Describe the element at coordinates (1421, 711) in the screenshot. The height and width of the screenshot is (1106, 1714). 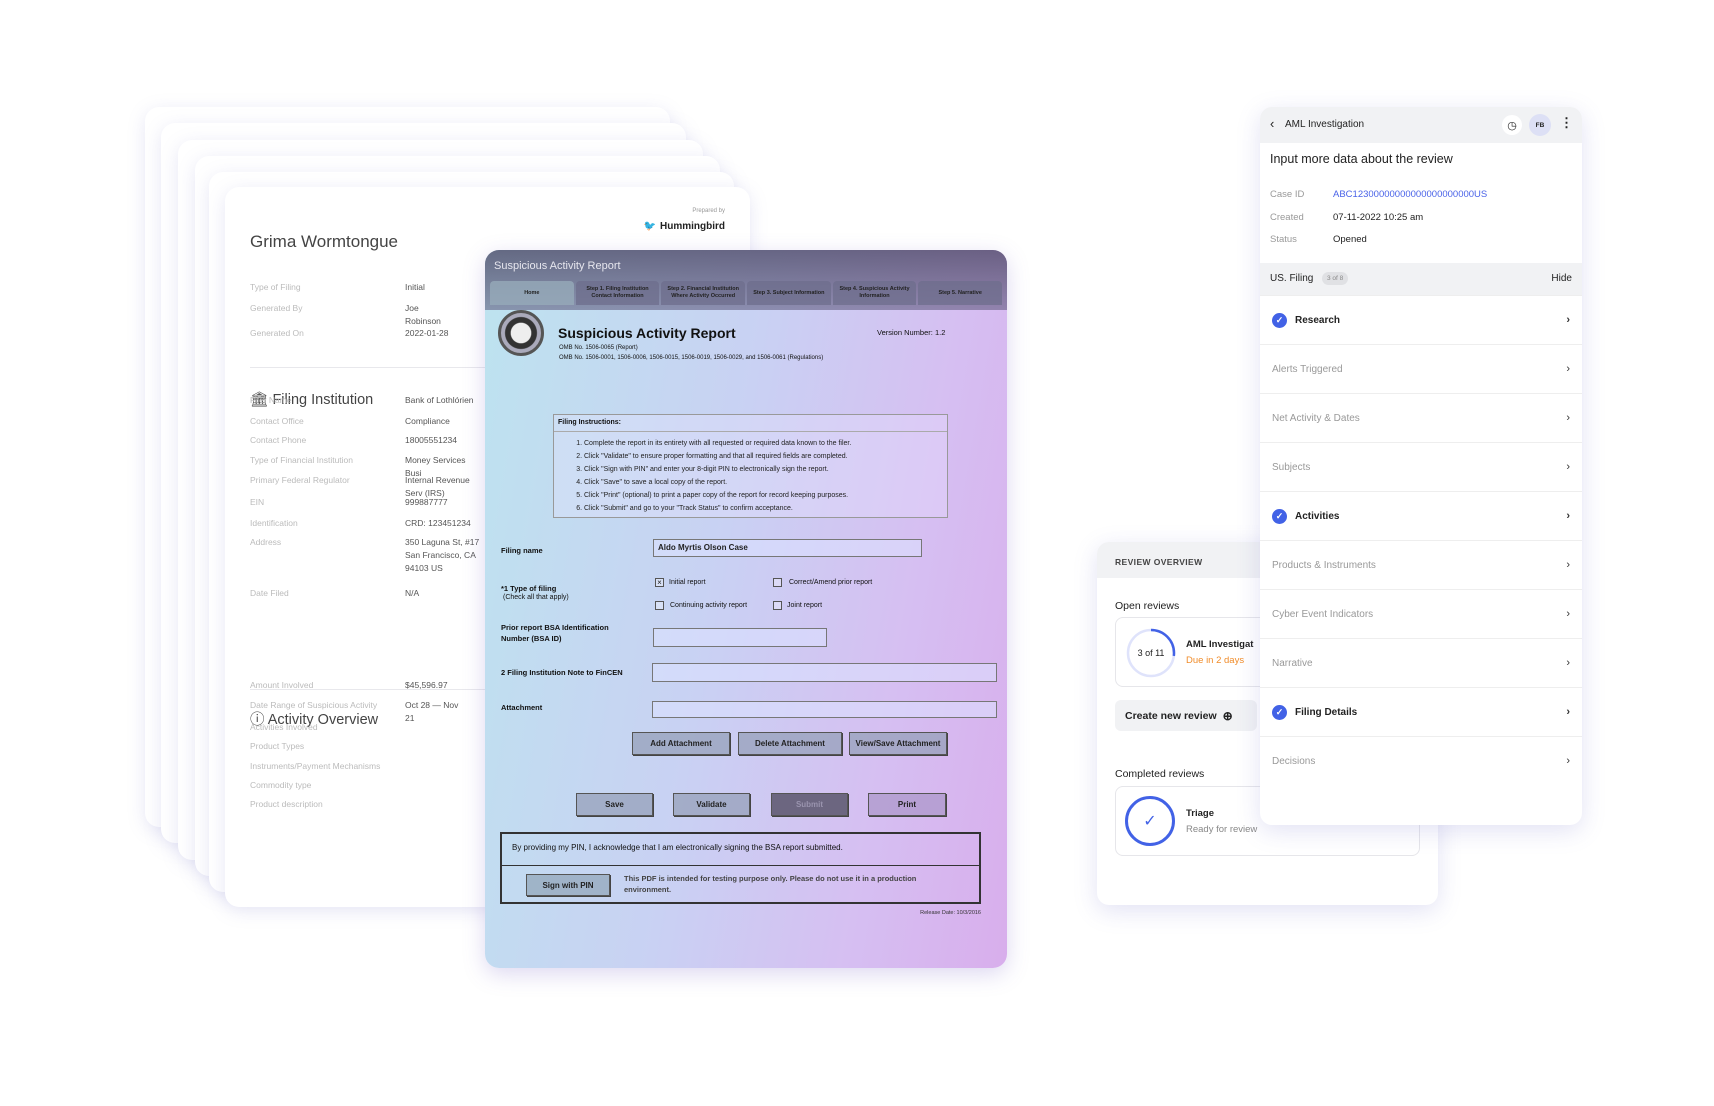
I see `nav-item-filing-details: ✓ Filing Details ›` at that location.